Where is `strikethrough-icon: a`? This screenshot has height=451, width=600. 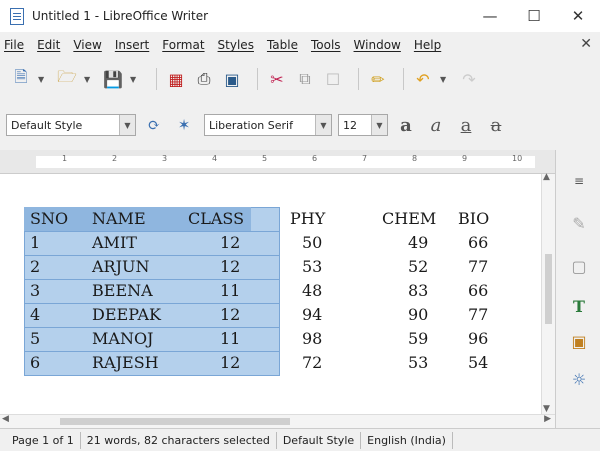
strikethrough-icon: a is located at coordinates (496, 125).